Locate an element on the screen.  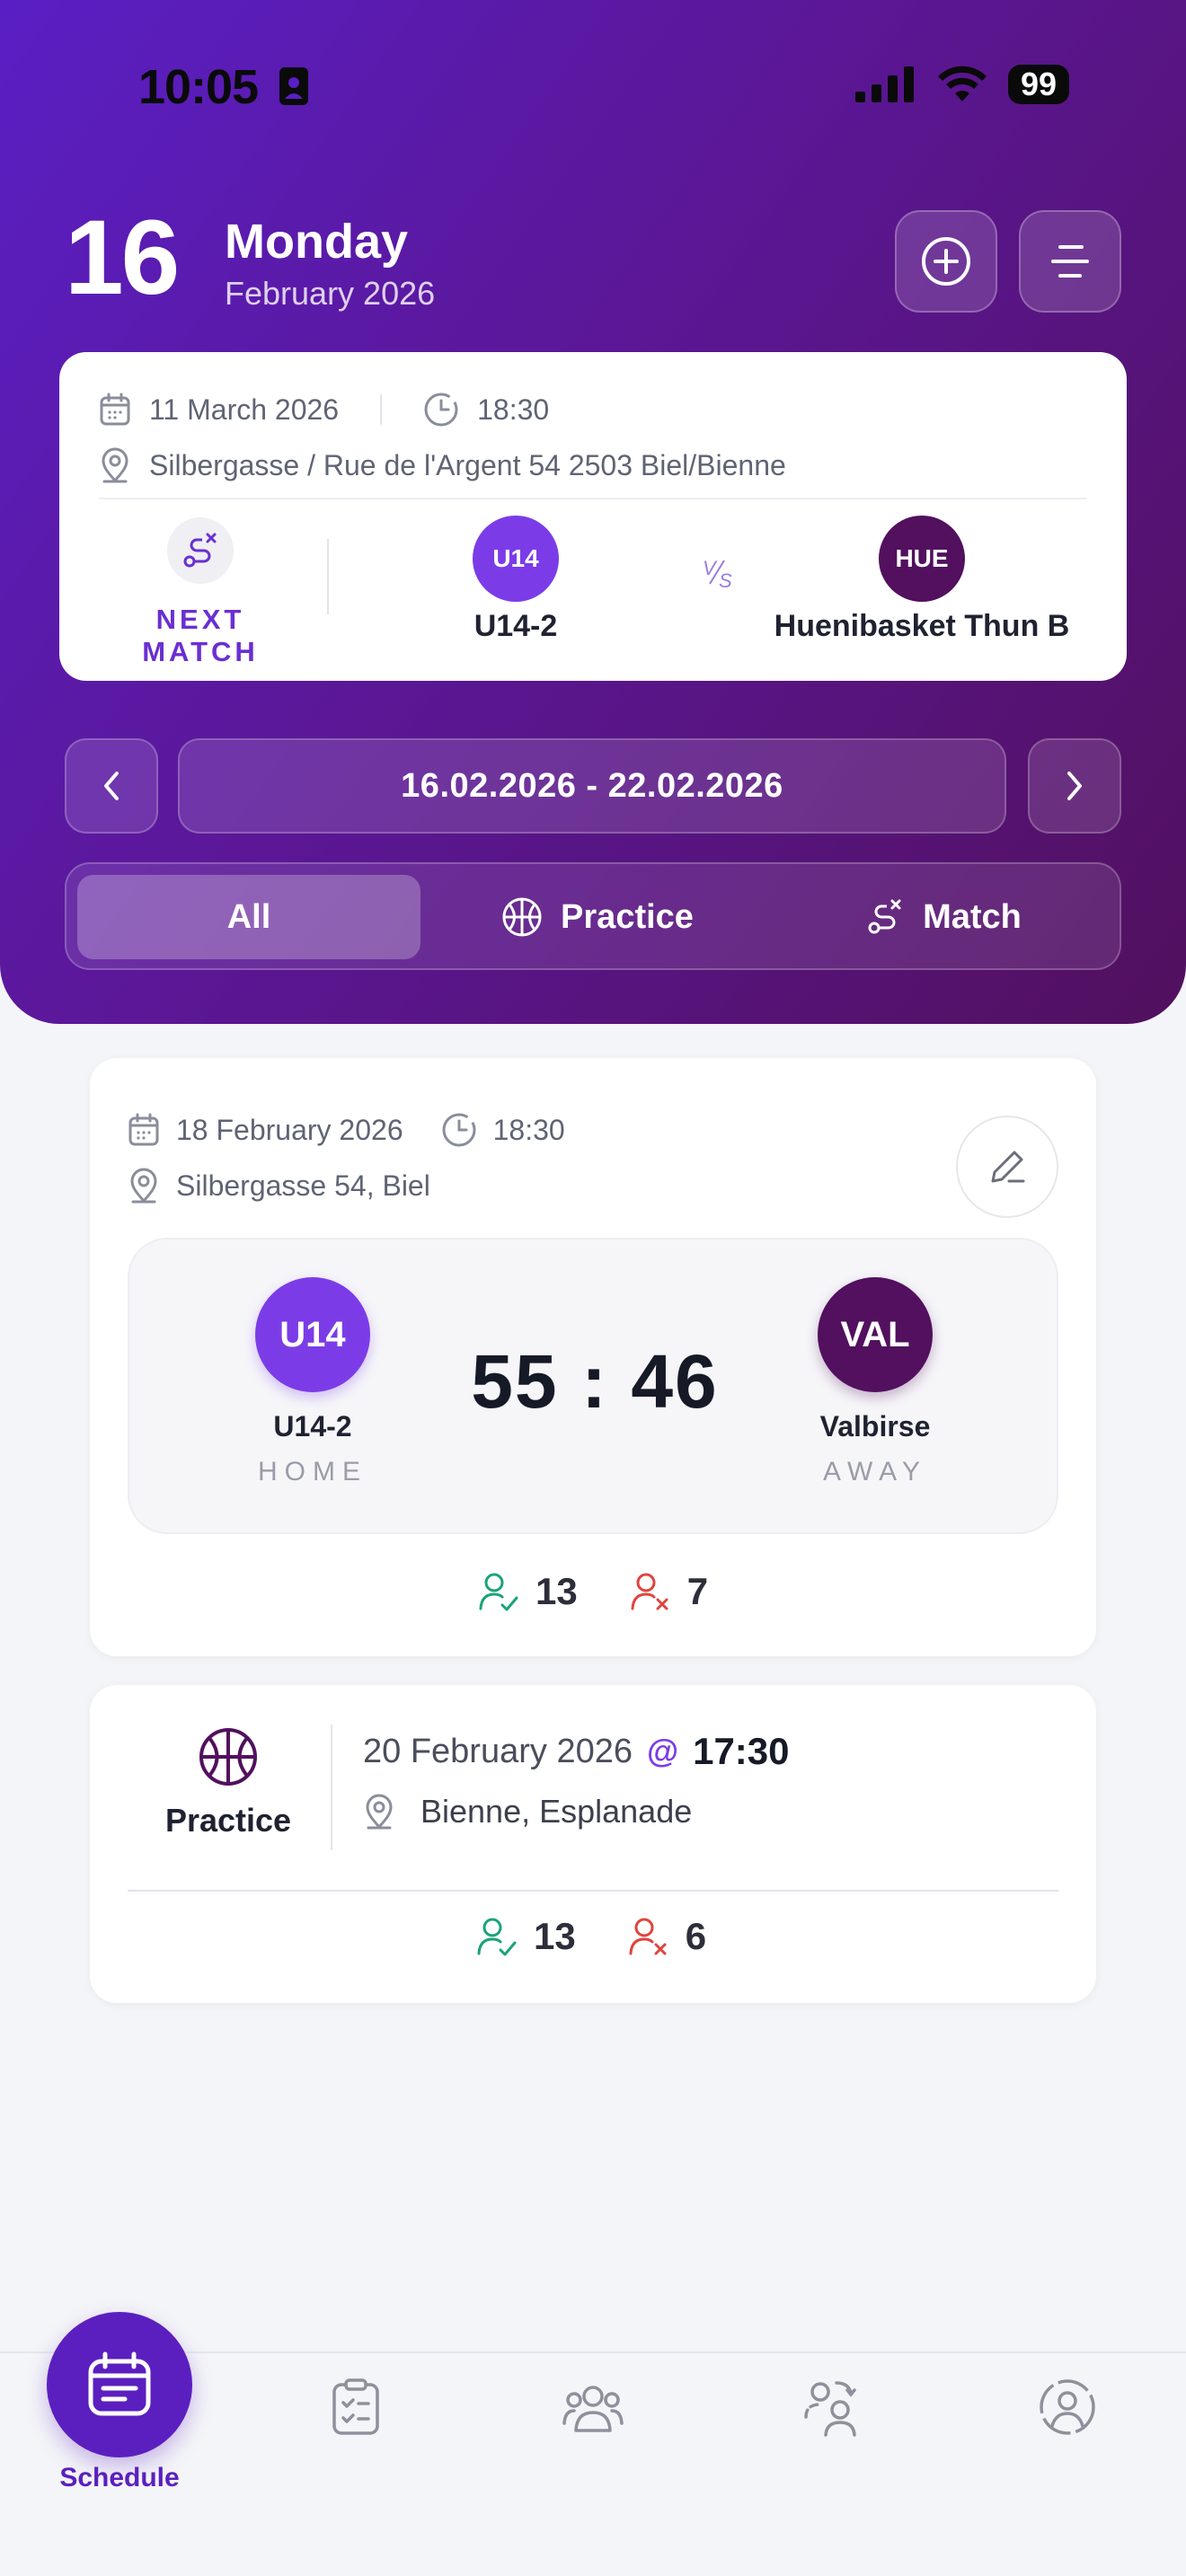
filter-all-label: All is located at coordinates (248, 916).